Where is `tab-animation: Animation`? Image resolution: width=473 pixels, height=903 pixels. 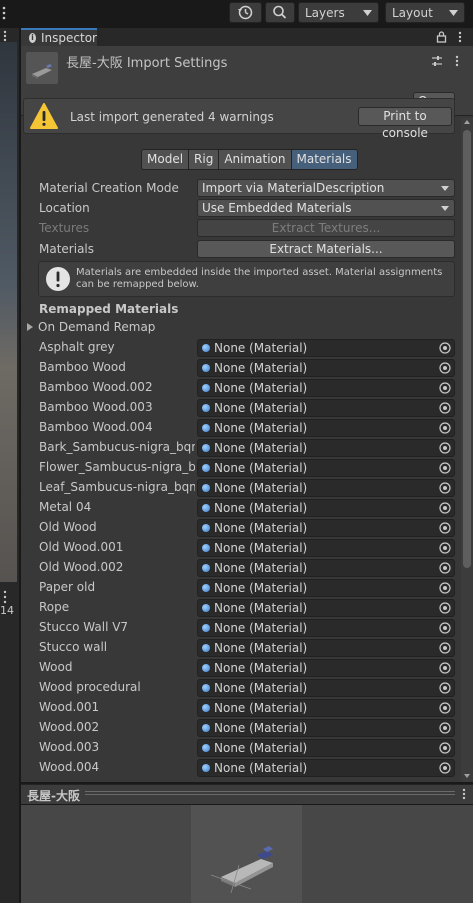 tab-animation: Animation is located at coordinates (255, 159).